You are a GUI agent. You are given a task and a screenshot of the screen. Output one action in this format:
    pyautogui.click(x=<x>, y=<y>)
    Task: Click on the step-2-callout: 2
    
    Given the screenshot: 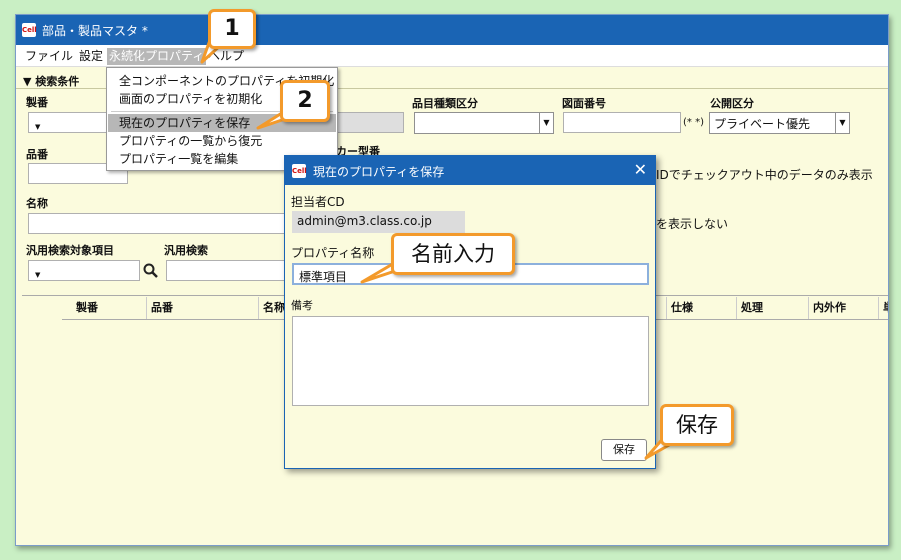 What is the action you would take?
    pyautogui.click(x=305, y=101)
    